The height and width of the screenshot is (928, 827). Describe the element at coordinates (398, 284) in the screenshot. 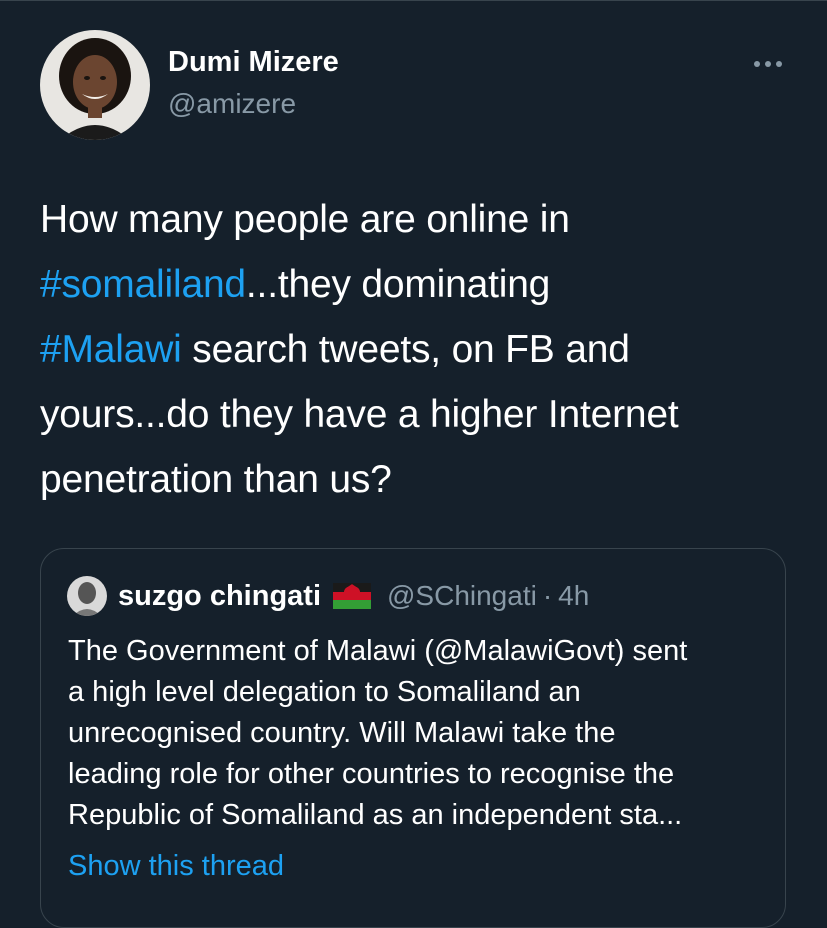

I see `tweet-text-fragment: ...they dominating` at that location.